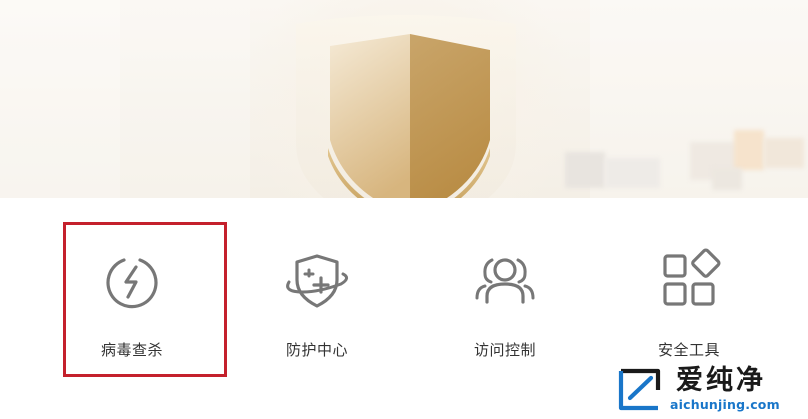  What do you see at coordinates (131, 350) in the screenshot?
I see `feature-label: 病毒查杀` at bounding box center [131, 350].